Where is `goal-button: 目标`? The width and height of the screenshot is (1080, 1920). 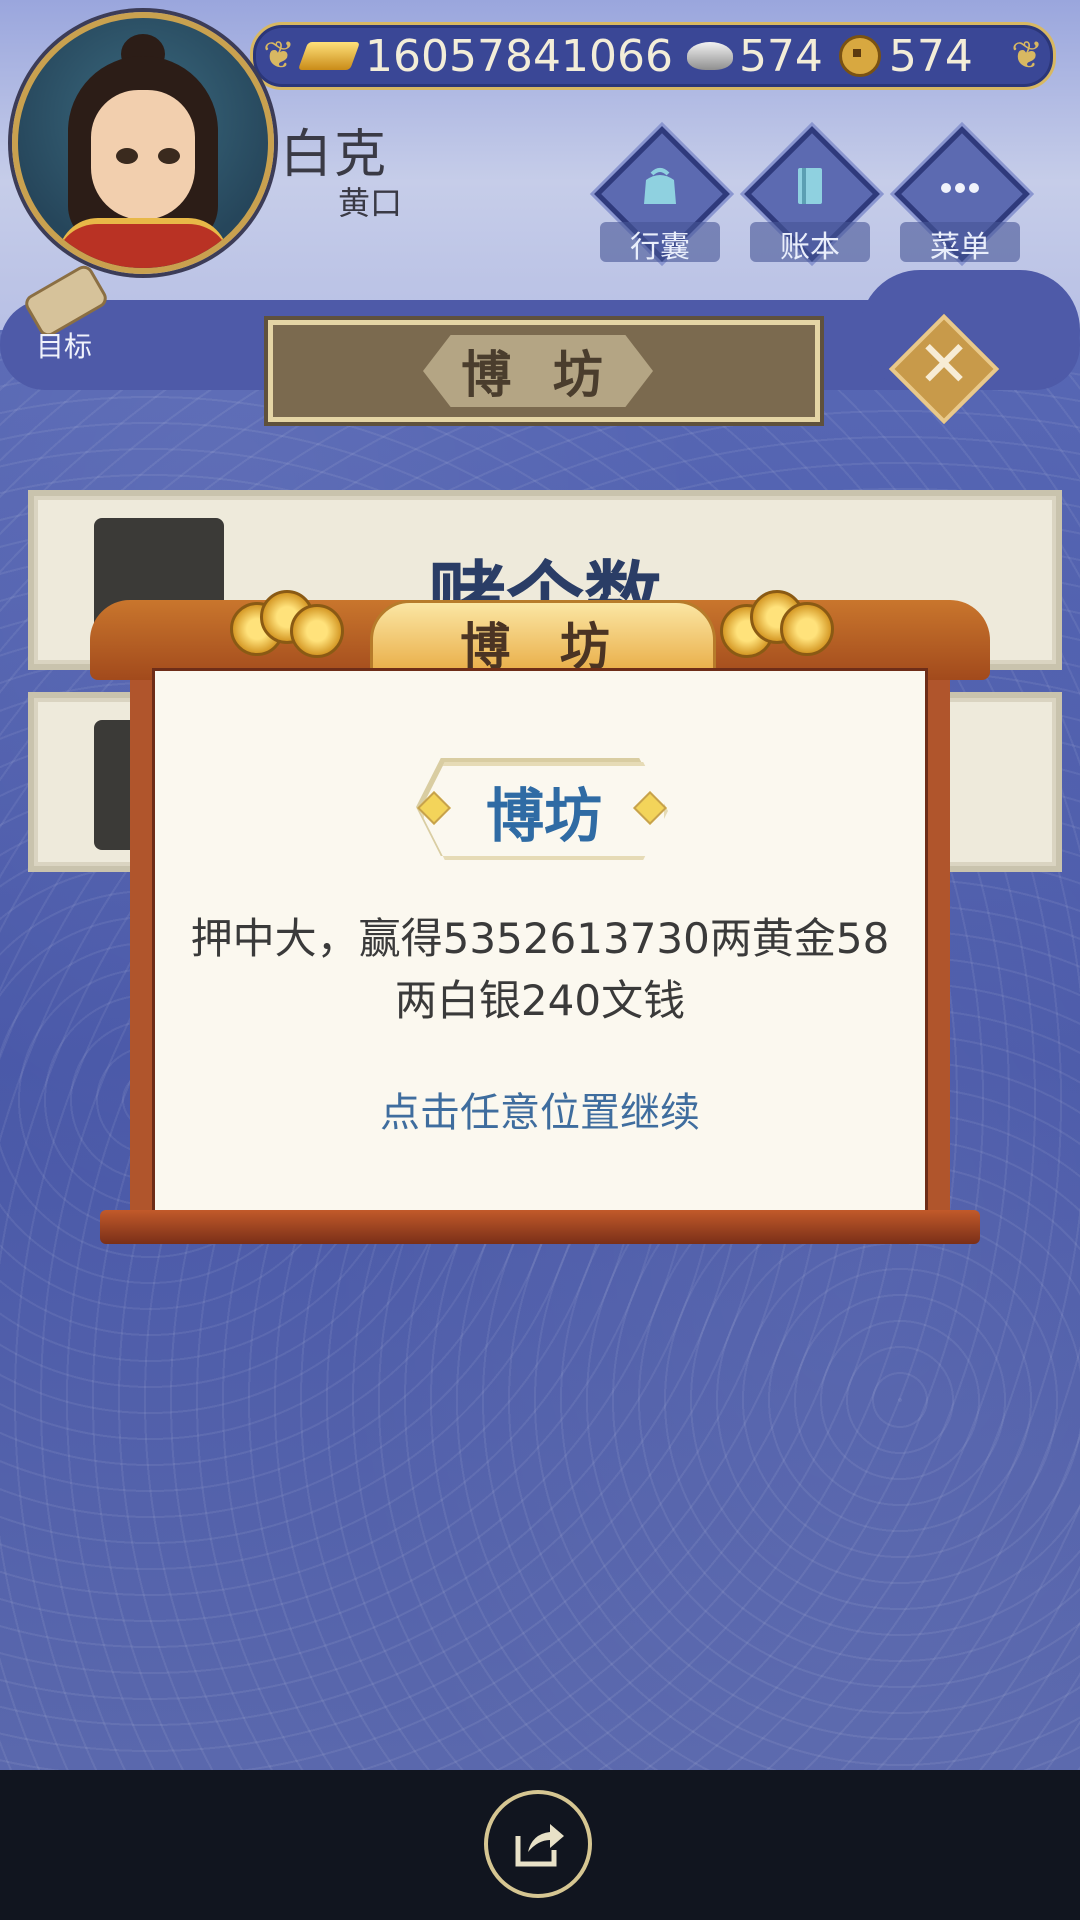 goal-button: 目标 is located at coordinates (64, 312).